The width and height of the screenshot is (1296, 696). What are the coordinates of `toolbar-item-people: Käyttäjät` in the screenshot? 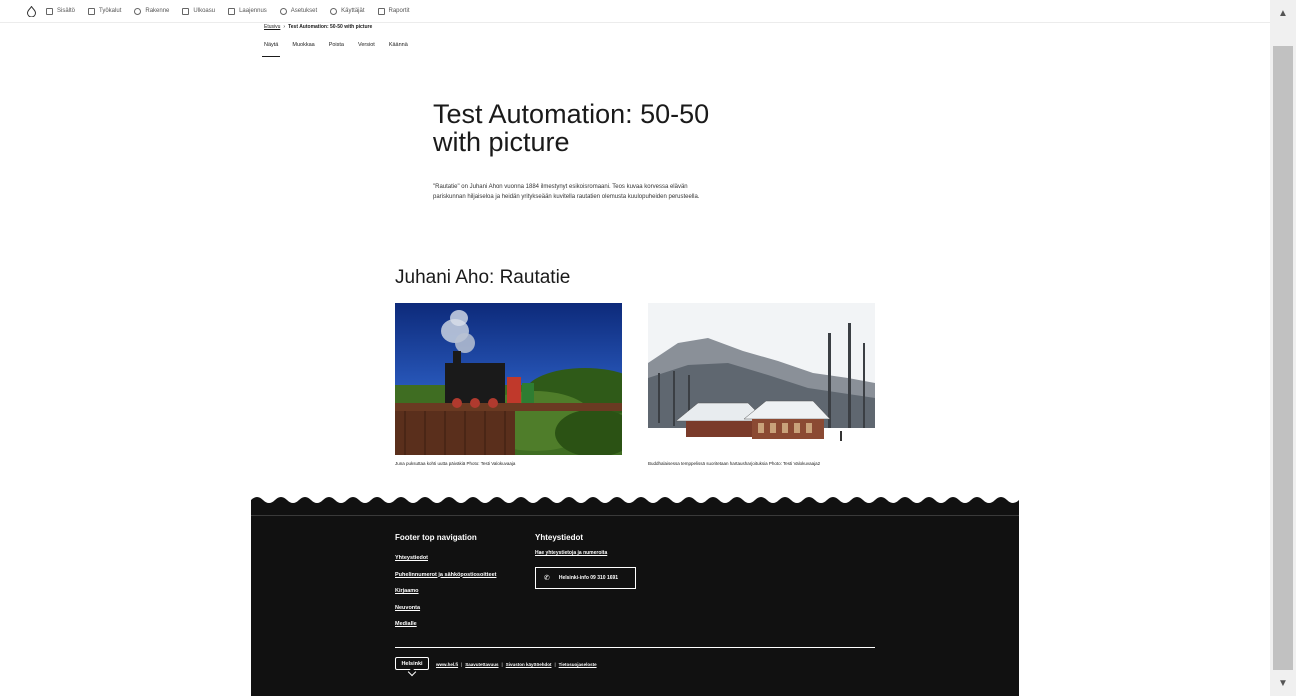 It's located at (347, 11).